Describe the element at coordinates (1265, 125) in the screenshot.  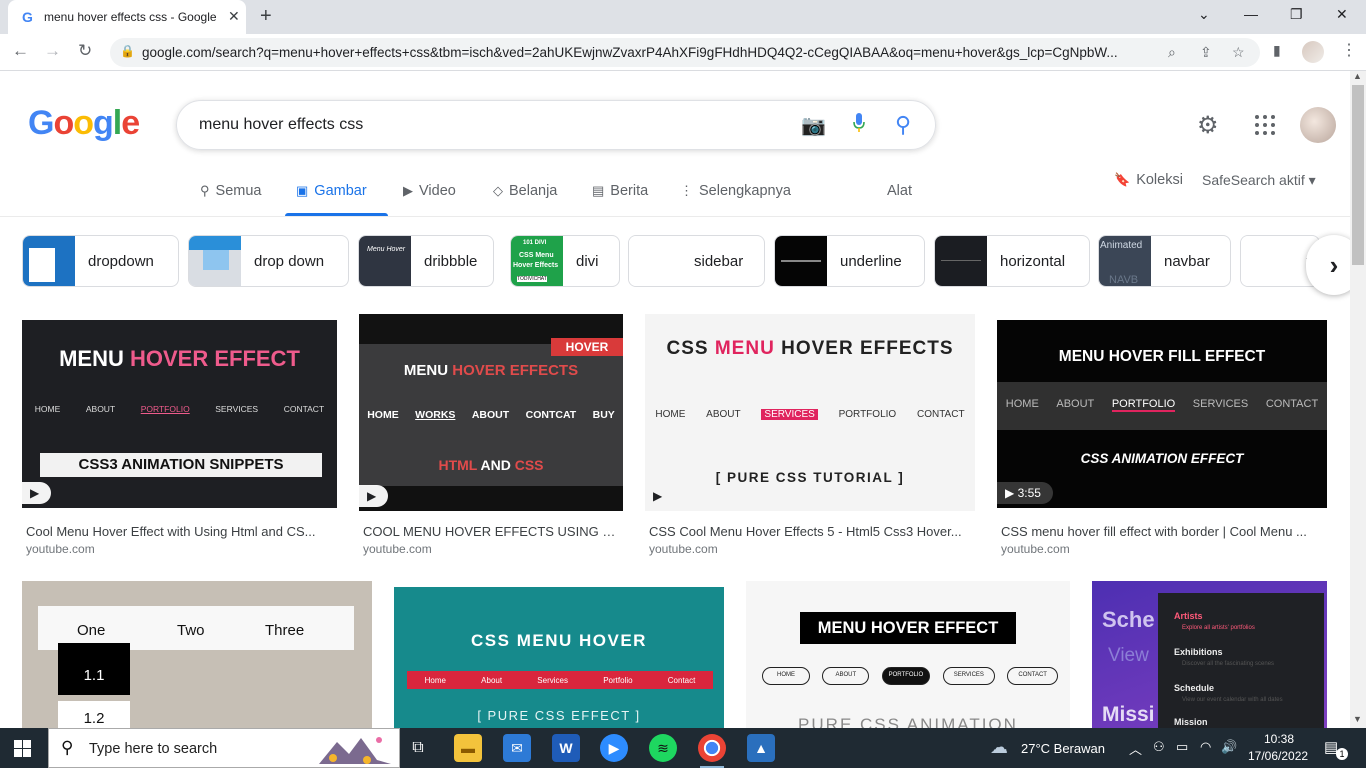
I see `google-apps-icon` at that location.